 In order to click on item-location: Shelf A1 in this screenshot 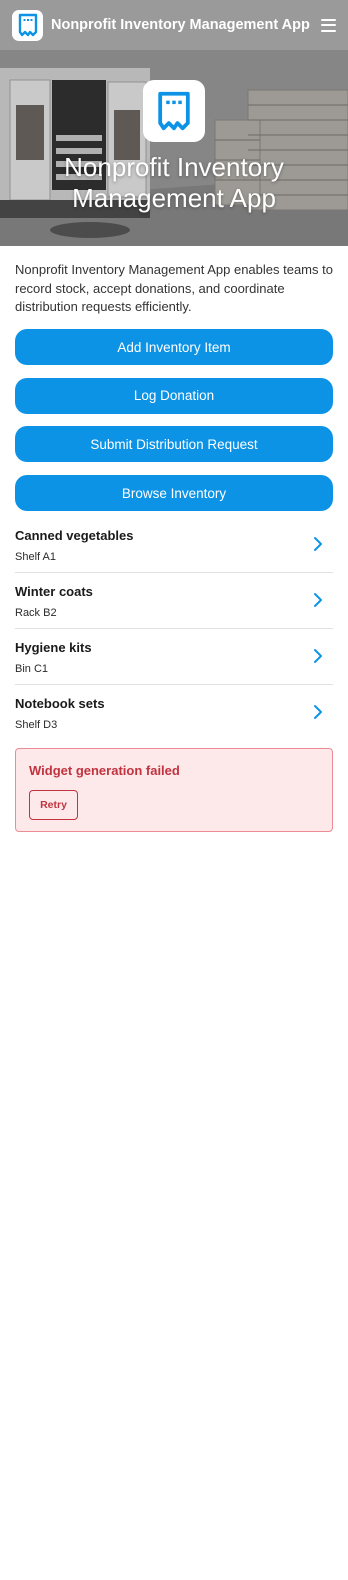, I will do `click(35, 557)`.